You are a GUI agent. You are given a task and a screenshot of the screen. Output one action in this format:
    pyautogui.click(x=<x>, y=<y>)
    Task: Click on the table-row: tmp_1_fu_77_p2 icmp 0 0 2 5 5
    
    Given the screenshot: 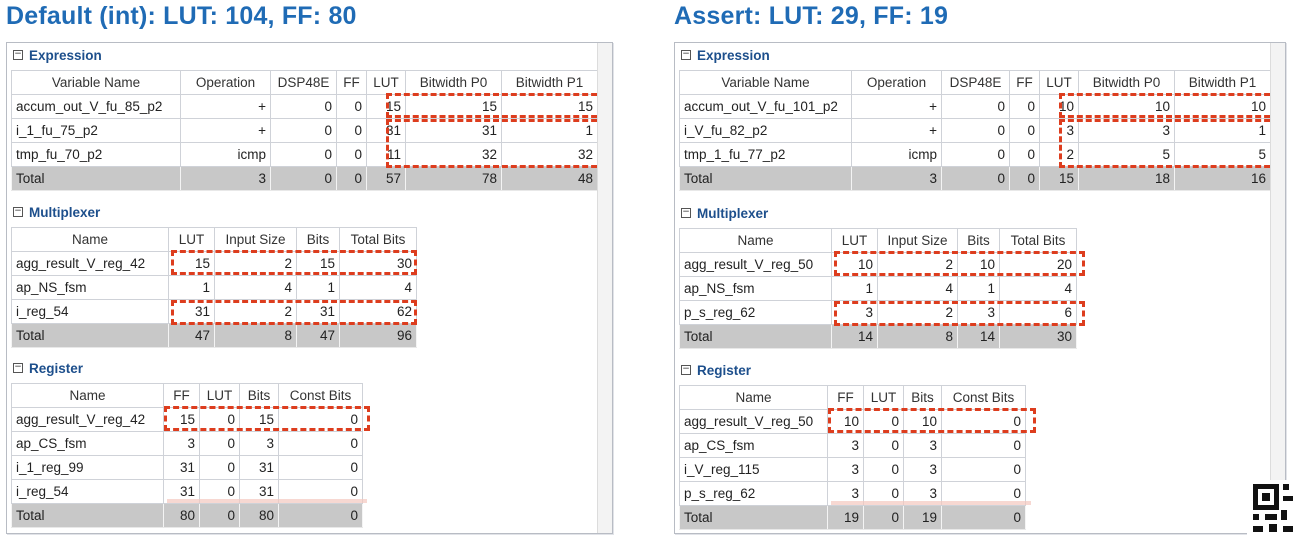 What is the action you would take?
    pyautogui.click(x=975, y=154)
    